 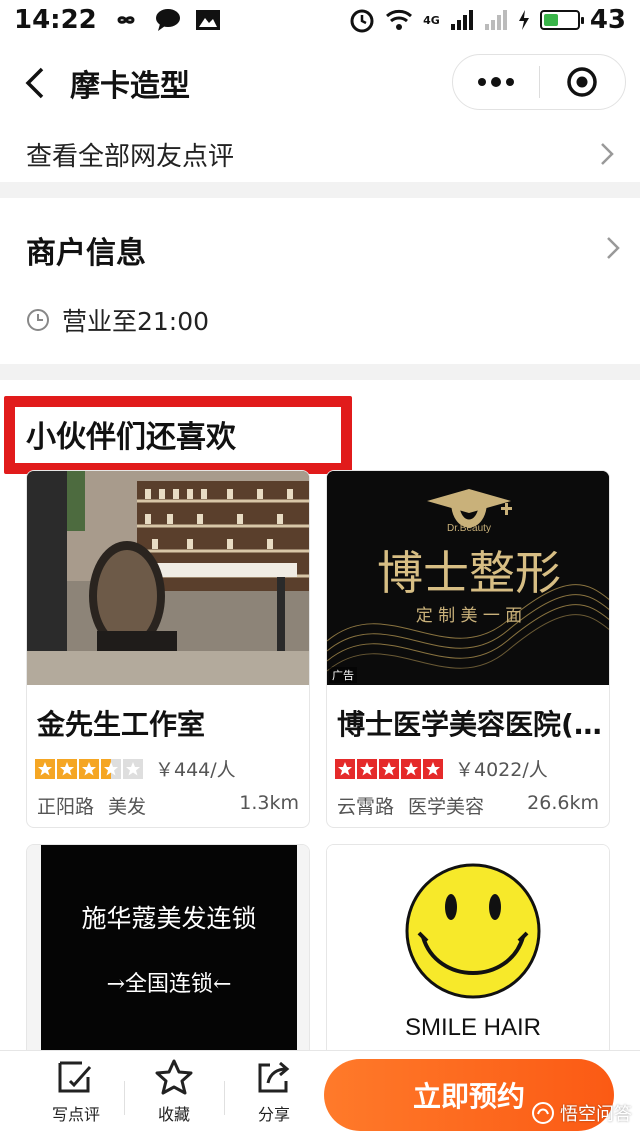 I want to click on book-now-label: 立即预约, so click(x=468, y=1096).